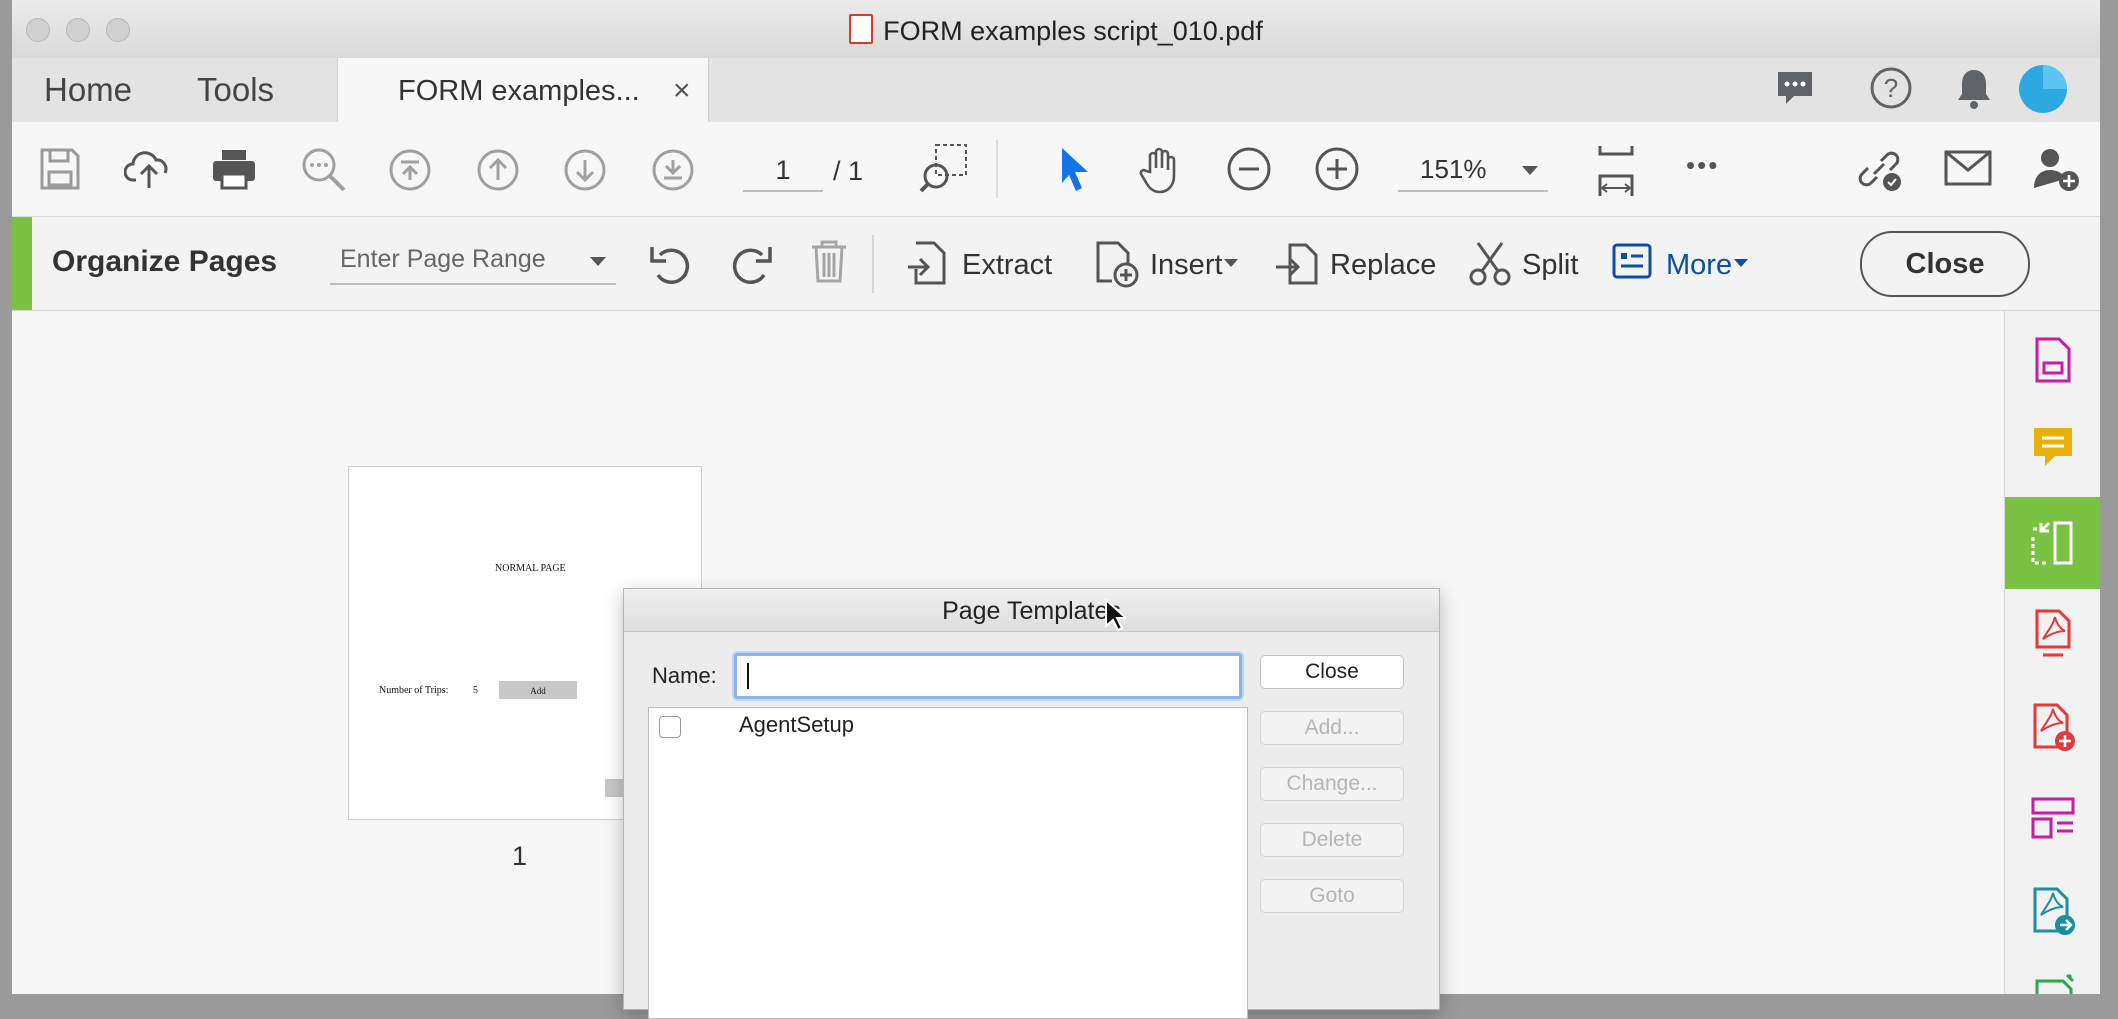 The width and height of the screenshot is (2118, 1019). What do you see at coordinates (1115, 615) in the screenshot?
I see `mouse-pointer-icon` at bounding box center [1115, 615].